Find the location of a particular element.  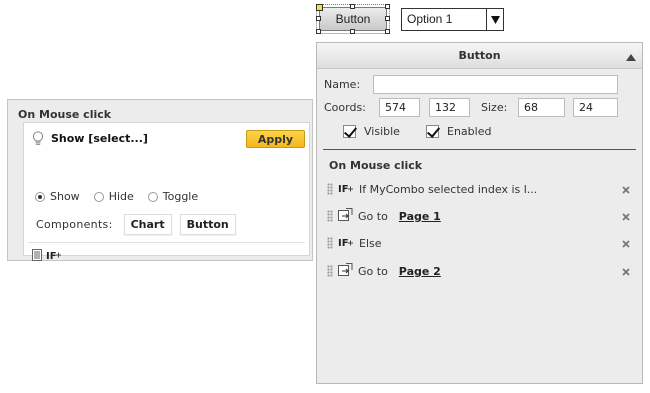

visible-checkbox-row: Visible is located at coordinates (371, 131).